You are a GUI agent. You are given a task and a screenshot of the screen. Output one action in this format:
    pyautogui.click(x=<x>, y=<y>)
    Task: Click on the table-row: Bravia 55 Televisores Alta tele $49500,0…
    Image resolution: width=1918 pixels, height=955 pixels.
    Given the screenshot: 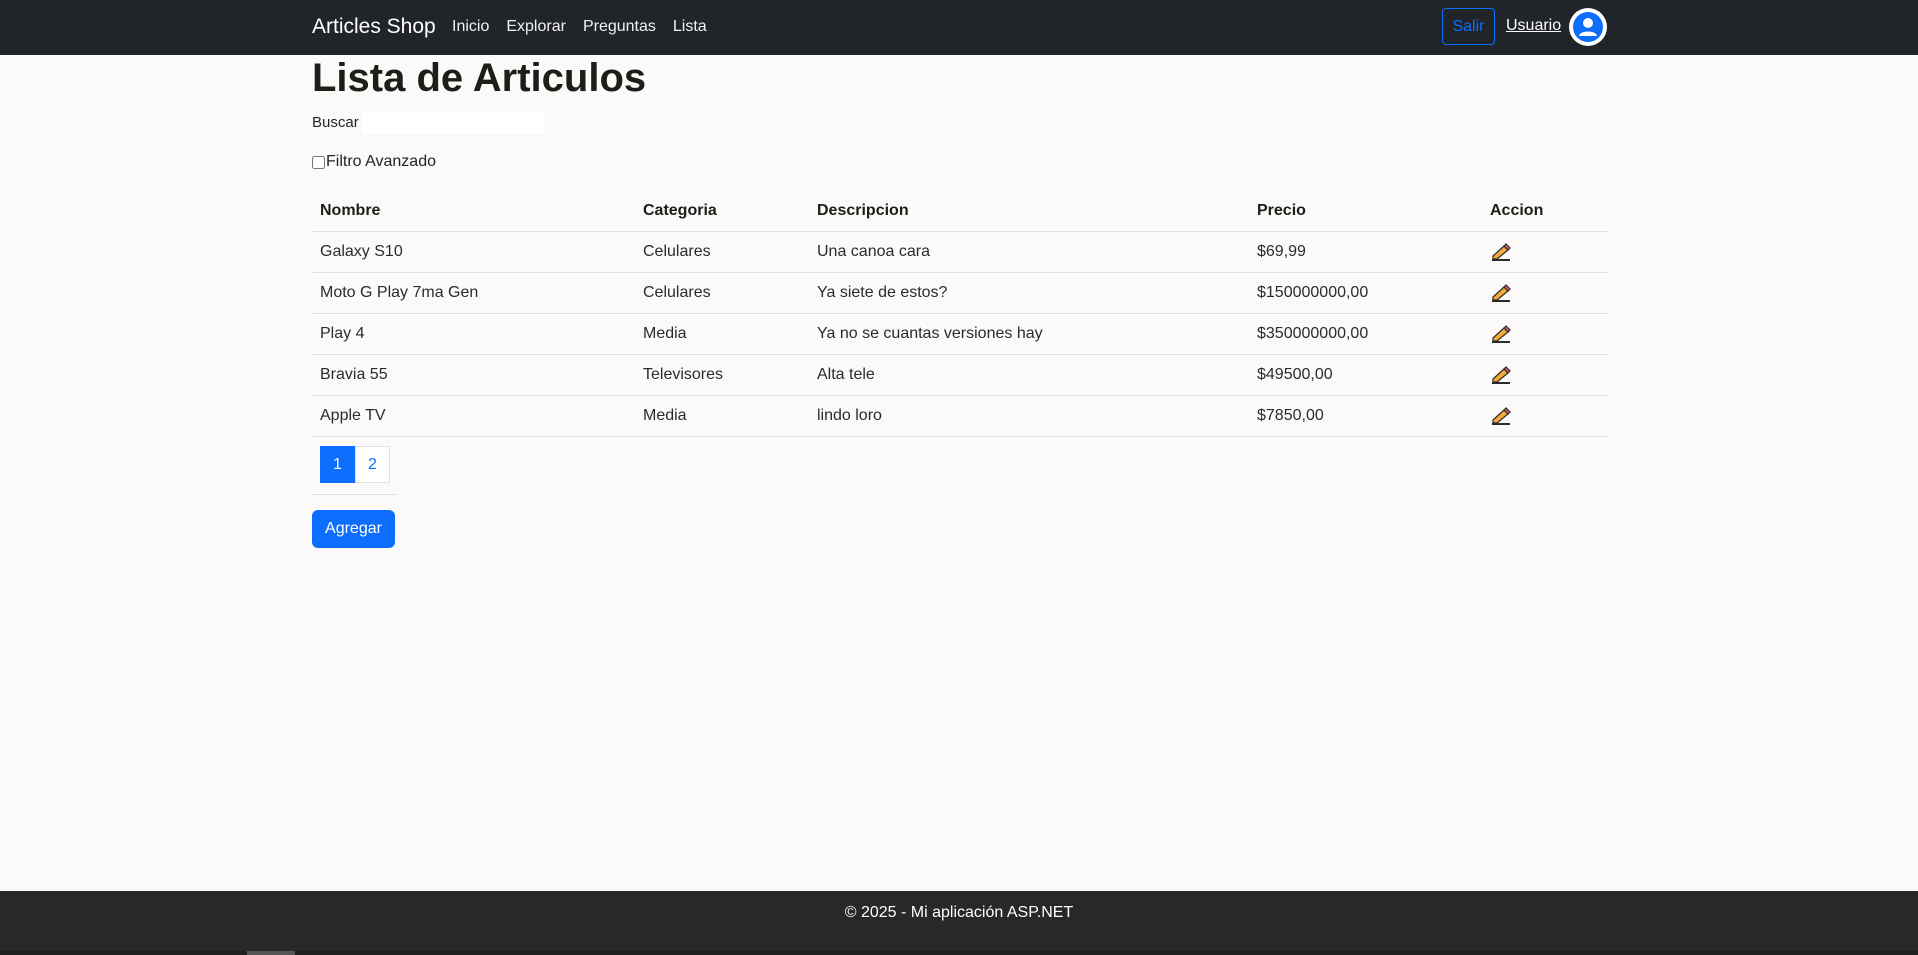 What is the action you would take?
    pyautogui.click(x=960, y=375)
    